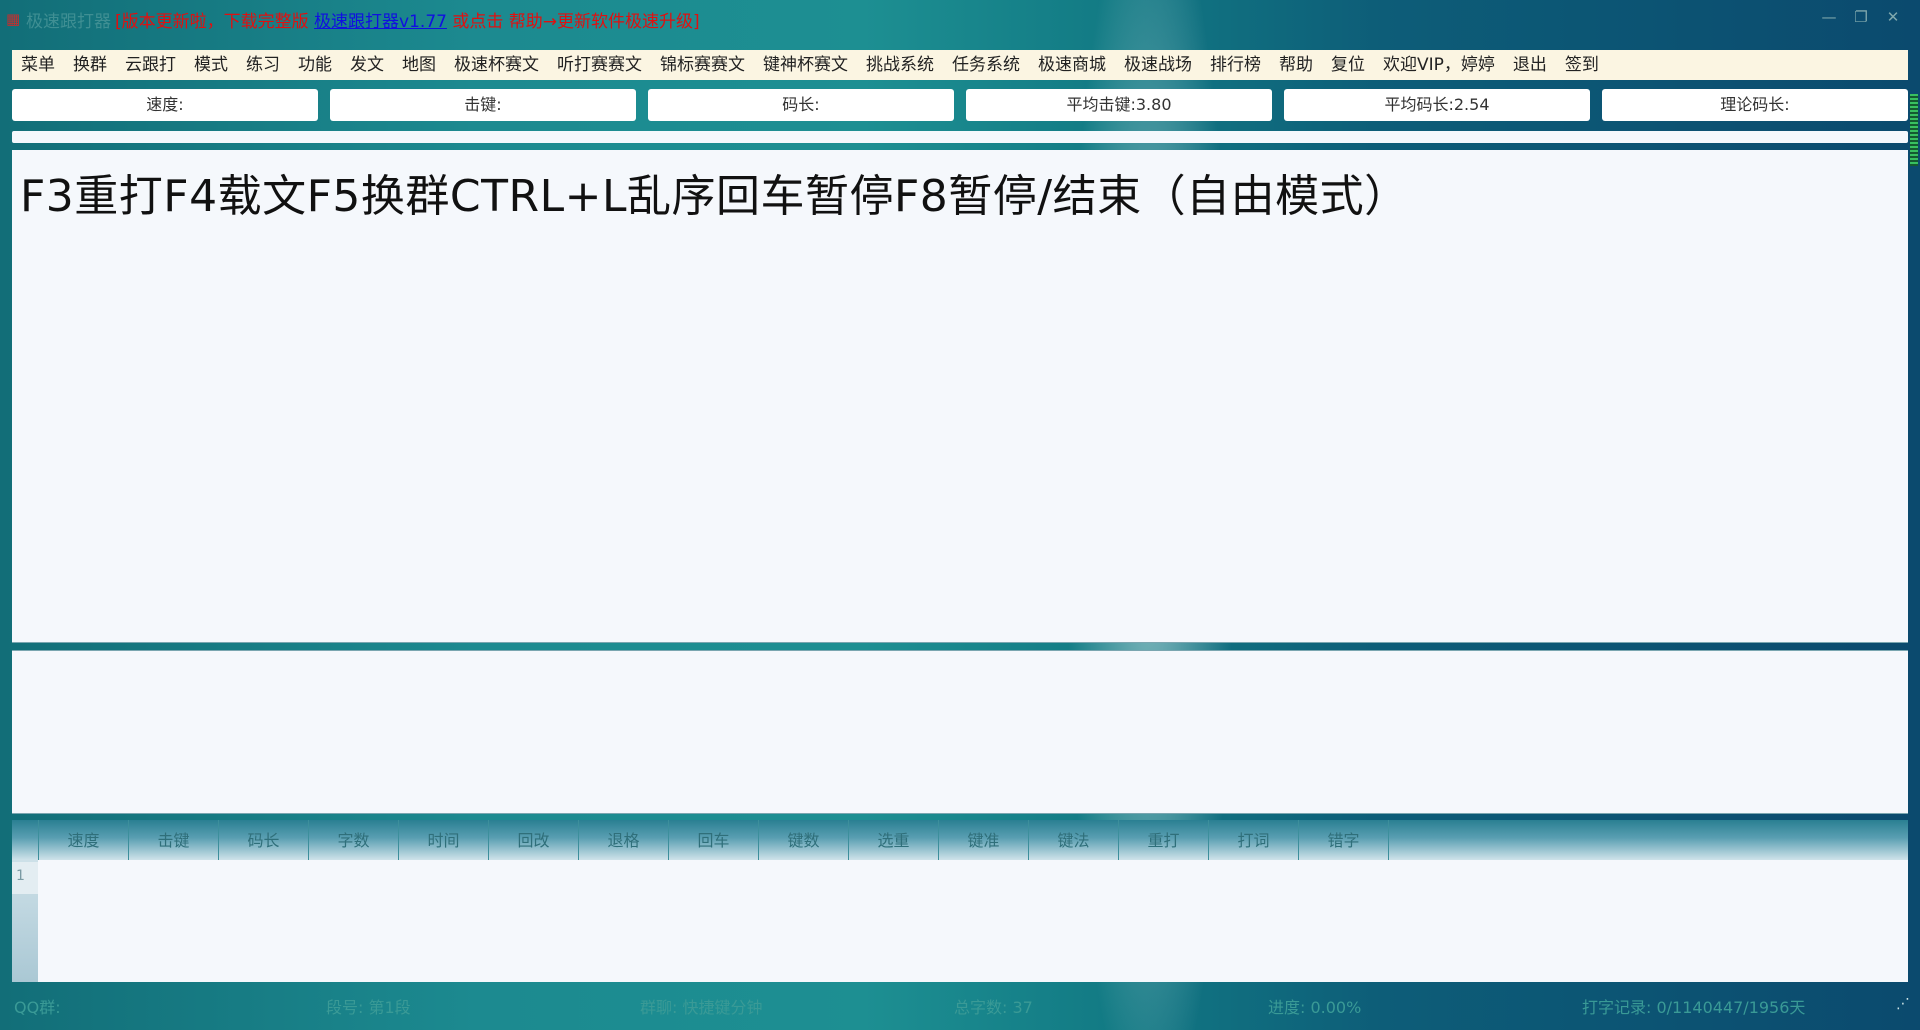 The height and width of the screenshot is (1030, 1920). What do you see at coordinates (483, 105) in the screenshot?
I see `keystroke-stat: 击键:` at bounding box center [483, 105].